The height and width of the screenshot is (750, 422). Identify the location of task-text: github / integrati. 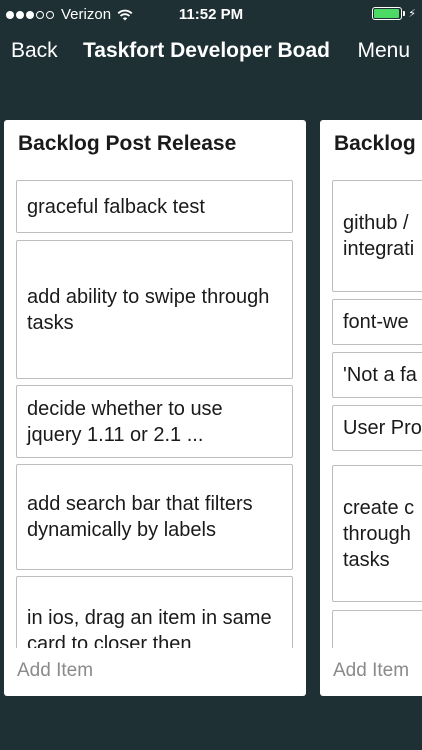
(379, 236).